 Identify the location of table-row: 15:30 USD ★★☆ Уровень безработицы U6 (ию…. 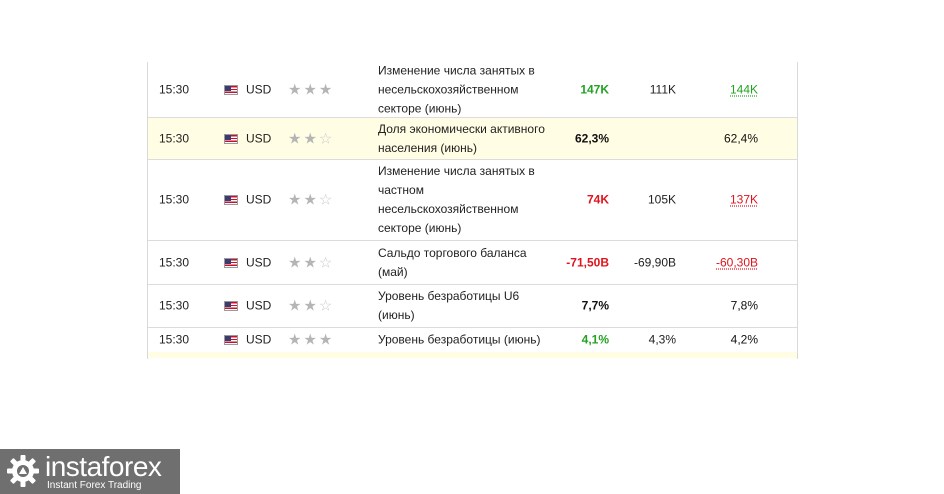
(472, 306).